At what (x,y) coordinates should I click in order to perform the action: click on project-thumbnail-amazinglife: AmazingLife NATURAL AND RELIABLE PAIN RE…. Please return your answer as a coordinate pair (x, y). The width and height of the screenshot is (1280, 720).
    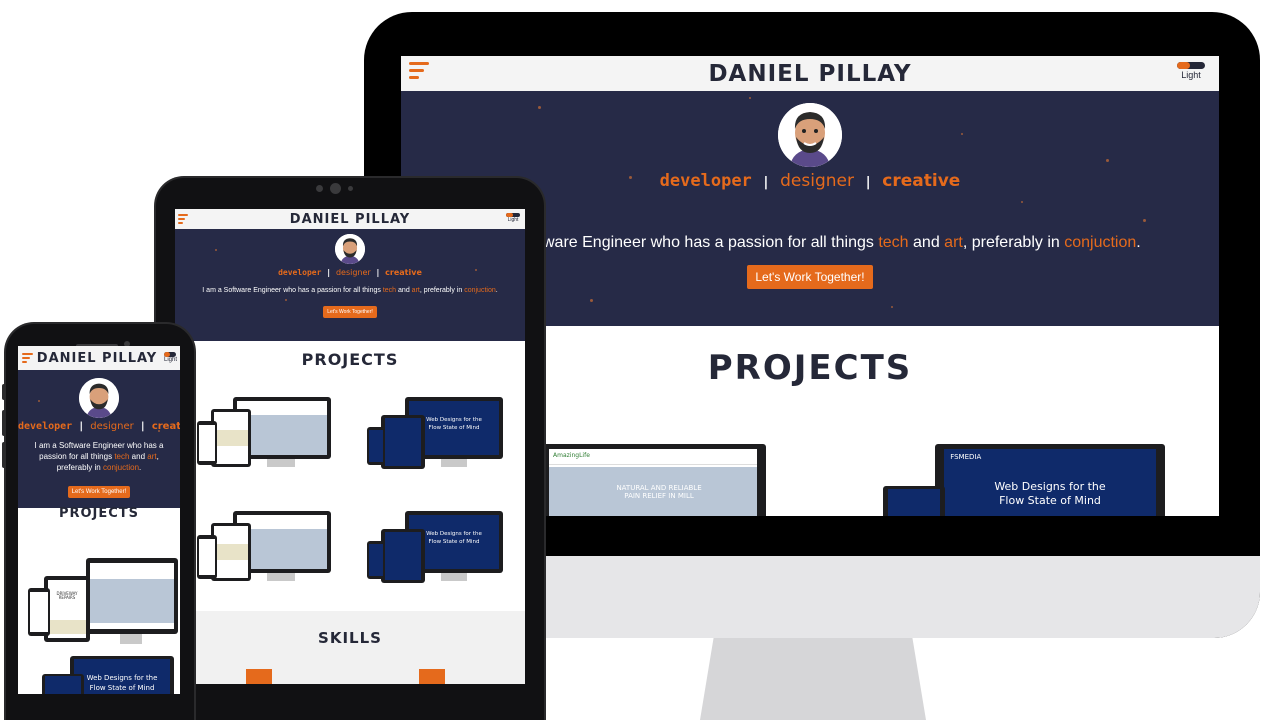
    Looking at the image, I should click on (655, 480).